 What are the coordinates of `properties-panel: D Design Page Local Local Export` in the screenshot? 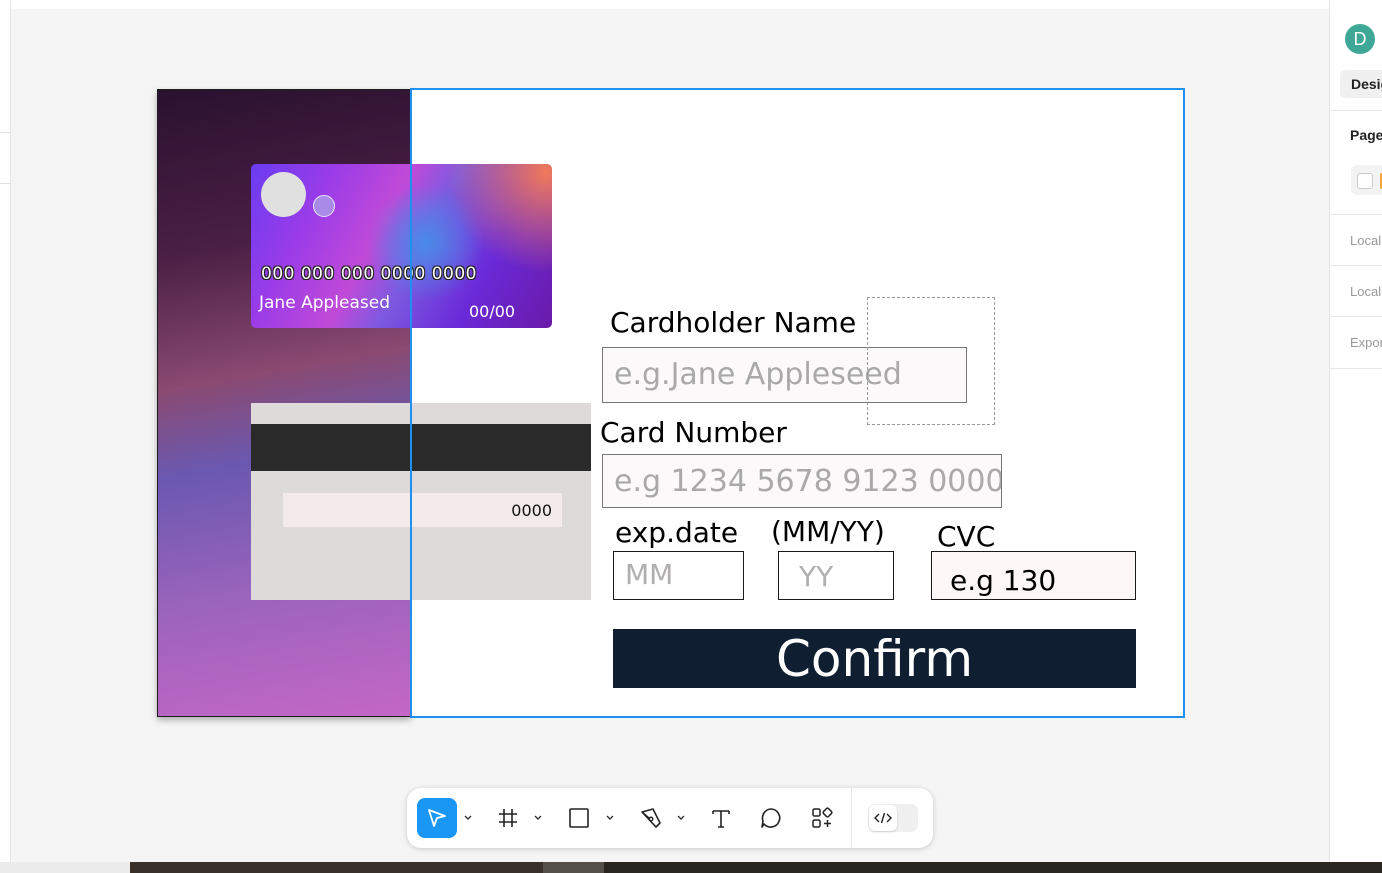 It's located at (1355, 436).